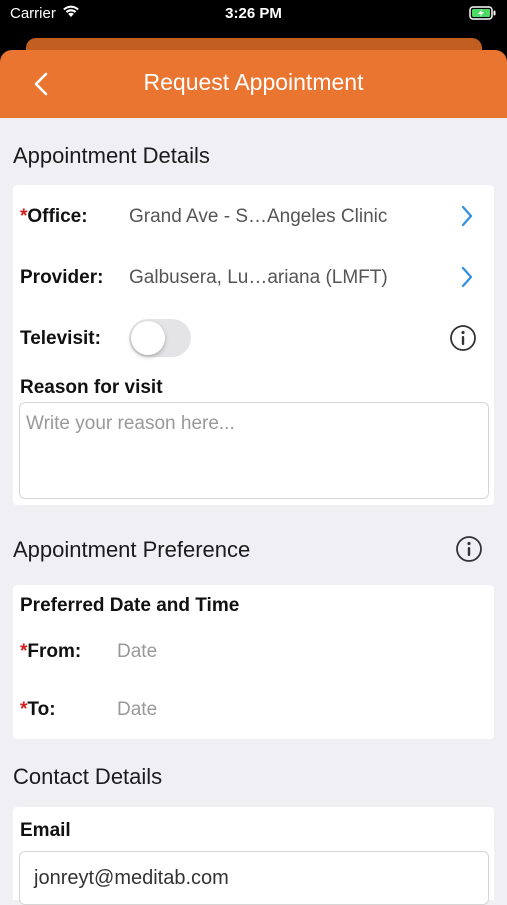 Image resolution: width=507 pixels, height=905 pixels. What do you see at coordinates (60, 338) in the screenshot?
I see `televisit-label: Televisit:` at bounding box center [60, 338].